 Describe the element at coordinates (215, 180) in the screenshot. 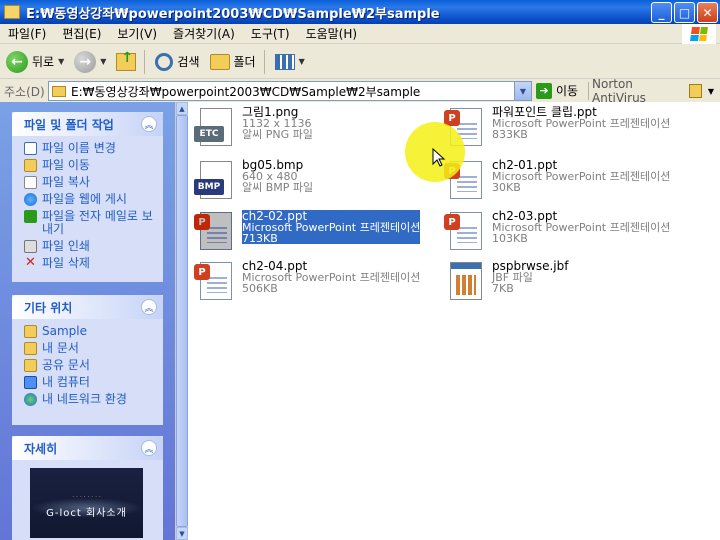

I see `bmp-file-icon: BMP` at that location.